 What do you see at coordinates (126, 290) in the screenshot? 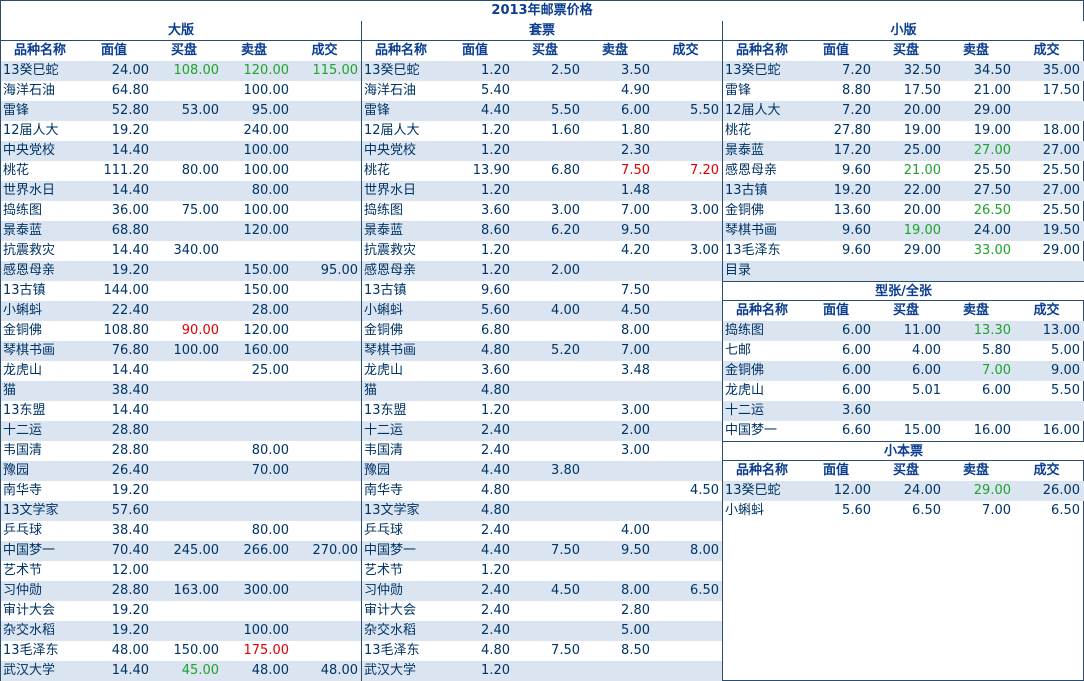
I see `face-value-cell: 144.00` at bounding box center [126, 290].